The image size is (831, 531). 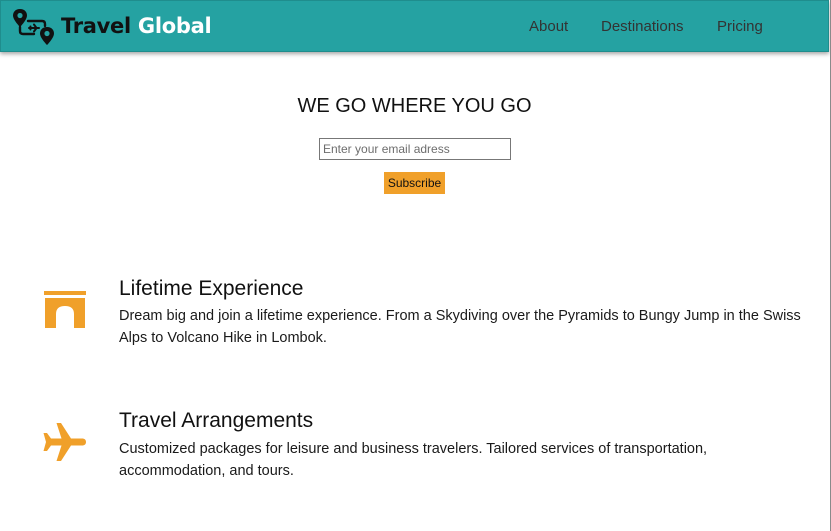 What do you see at coordinates (642, 27) in the screenshot?
I see `nav-destinations-link: Destinations` at bounding box center [642, 27].